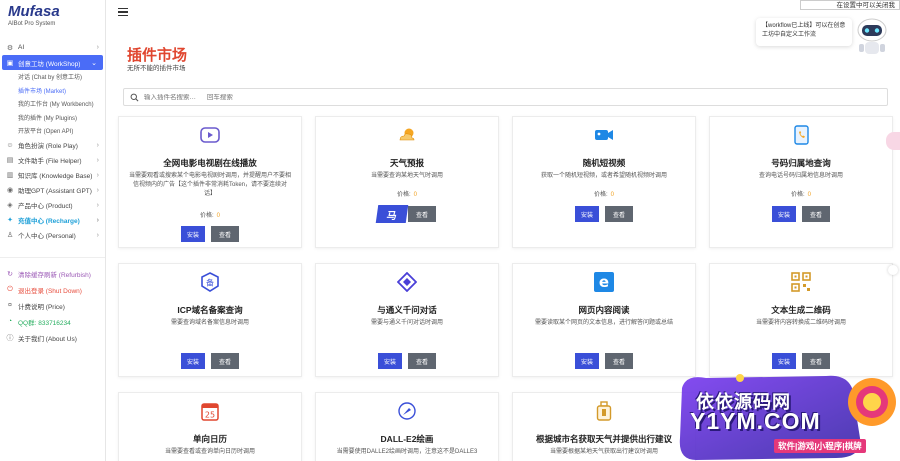  I want to click on sidebar-item-about: ⓘ 关于我们 (About Us), so click(52, 338).